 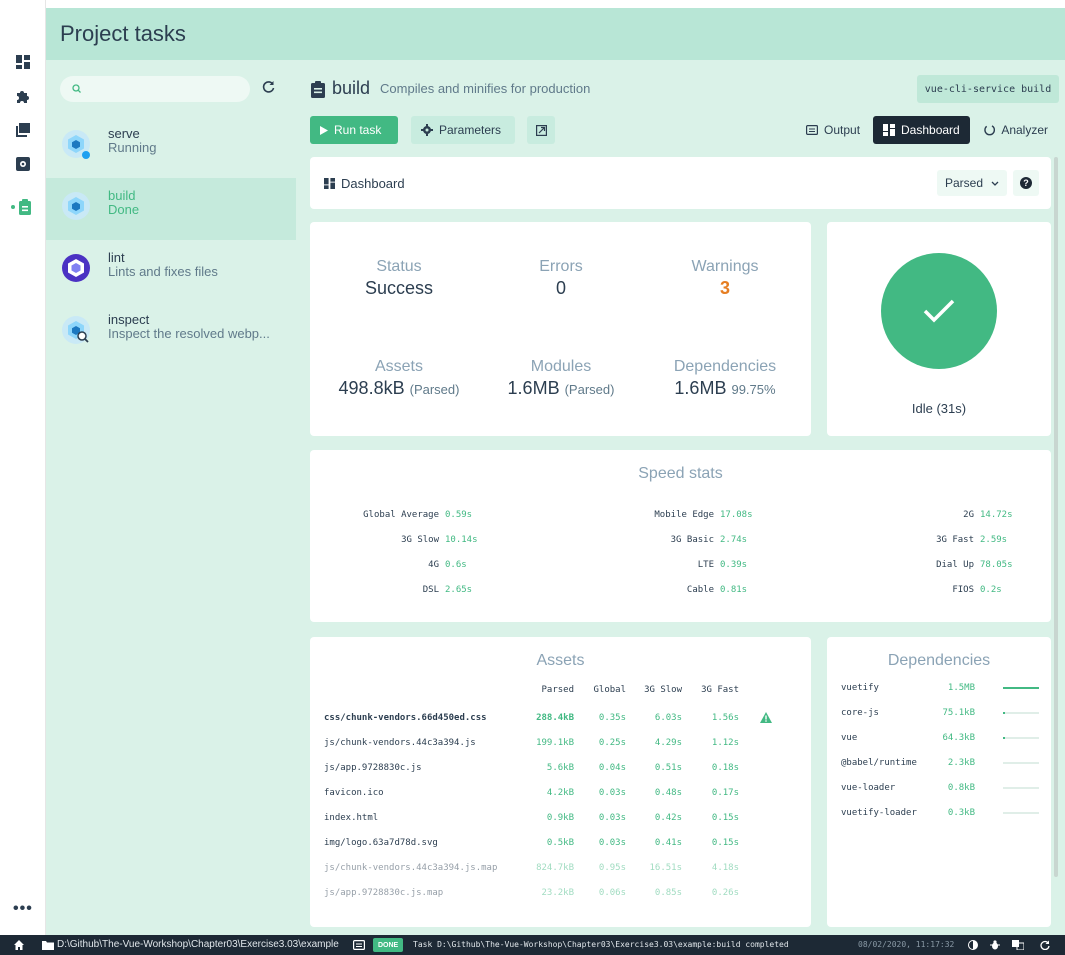 I want to click on help-icon: ?, so click(x=1026, y=183).